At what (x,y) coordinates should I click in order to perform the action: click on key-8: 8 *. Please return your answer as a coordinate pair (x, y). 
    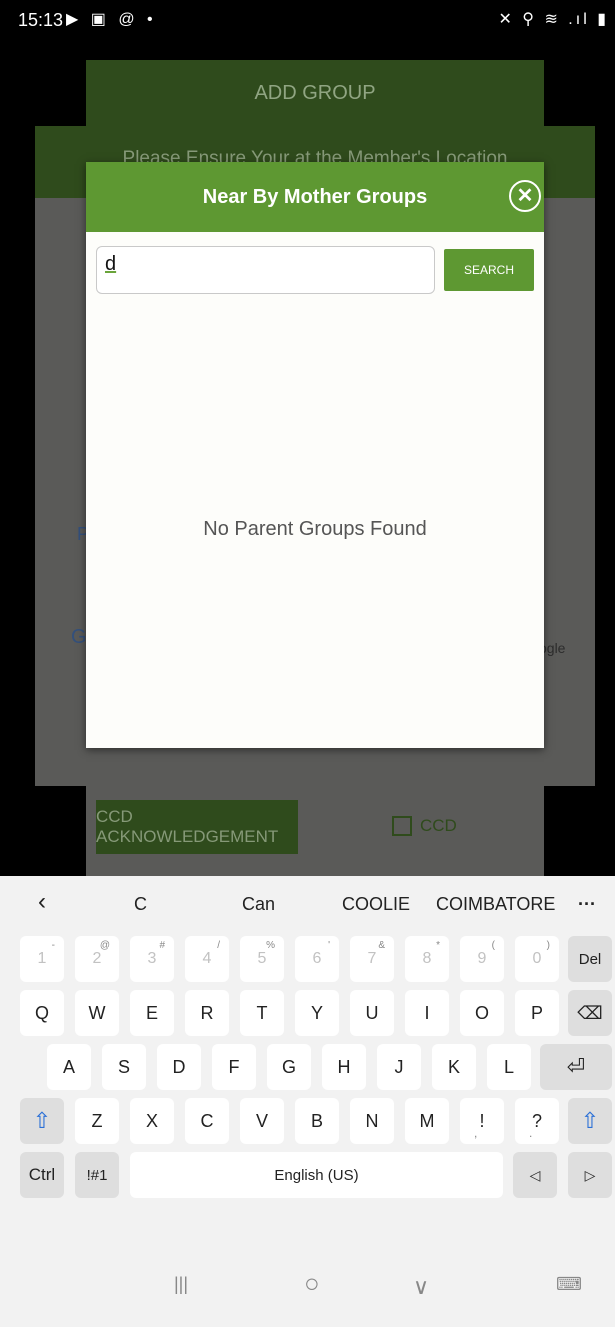
    Looking at the image, I should click on (427, 959).